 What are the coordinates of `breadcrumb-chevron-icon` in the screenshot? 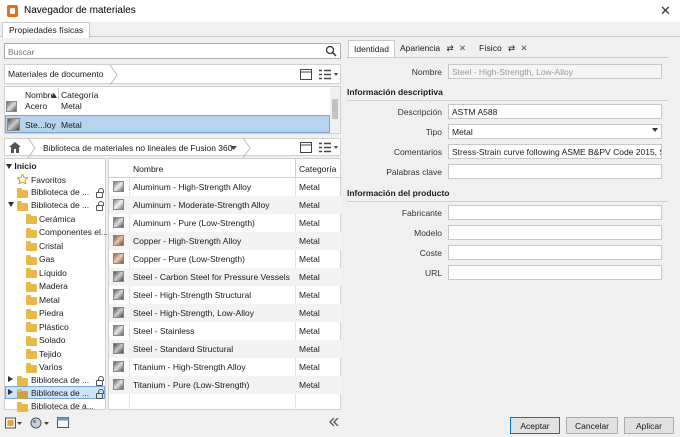 It's located at (31, 148).